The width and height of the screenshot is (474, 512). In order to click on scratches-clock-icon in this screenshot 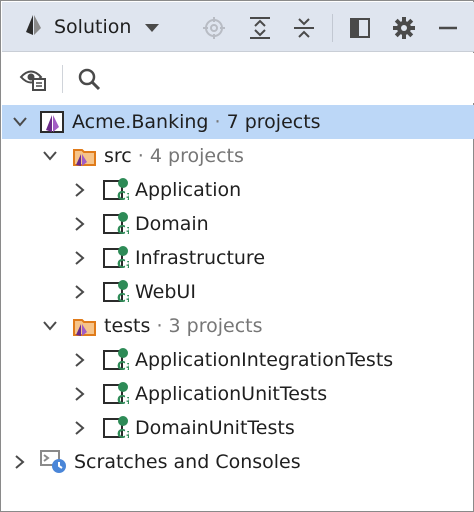, I will do `click(53, 462)`.